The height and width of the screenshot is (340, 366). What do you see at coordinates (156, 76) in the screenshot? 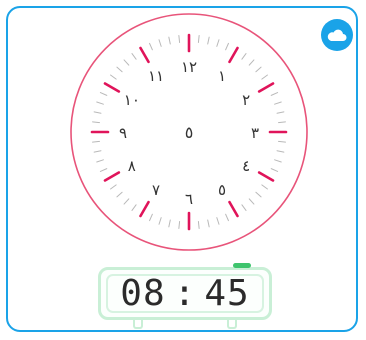
I see `clock-numeral: ١١` at bounding box center [156, 76].